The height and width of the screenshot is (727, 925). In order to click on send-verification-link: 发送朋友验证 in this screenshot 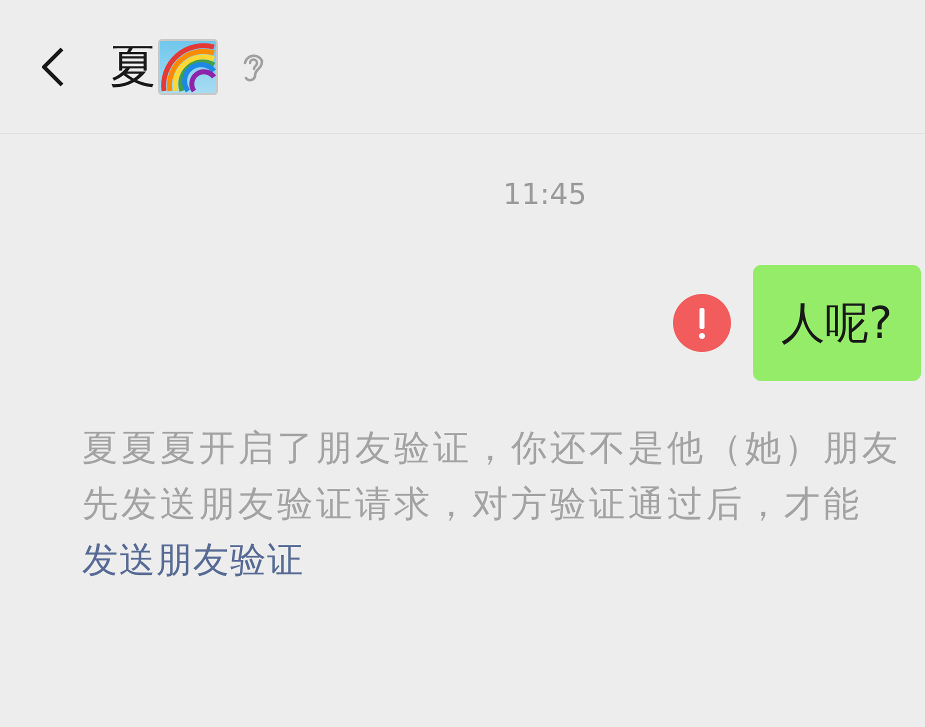, I will do `click(193, 561)`.